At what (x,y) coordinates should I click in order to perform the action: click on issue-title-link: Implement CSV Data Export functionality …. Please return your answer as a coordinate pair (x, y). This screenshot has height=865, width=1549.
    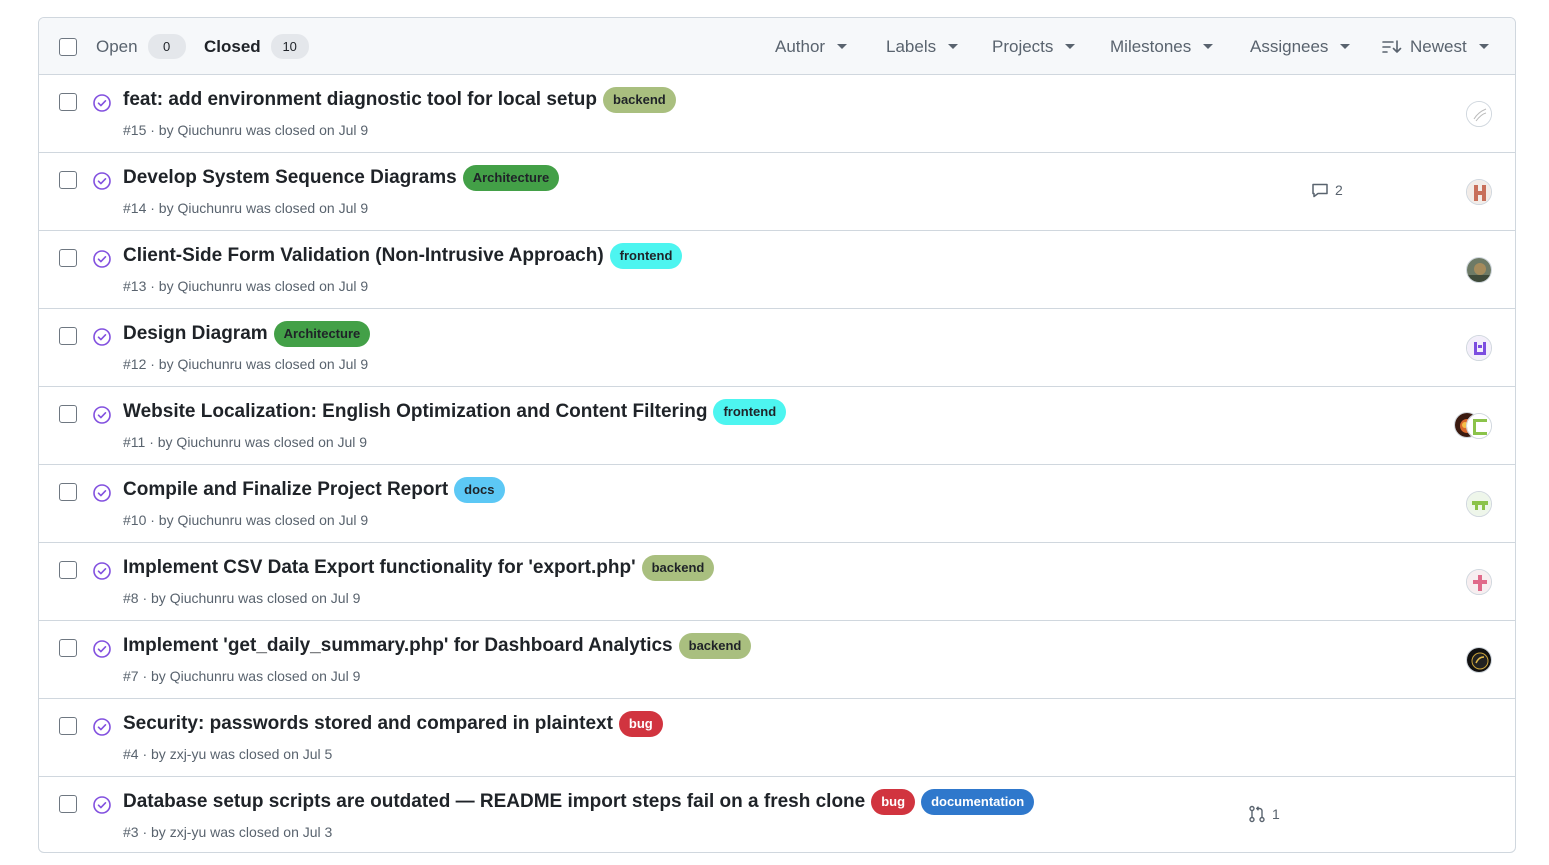
    Looking at the image, I should click on (379, 568).